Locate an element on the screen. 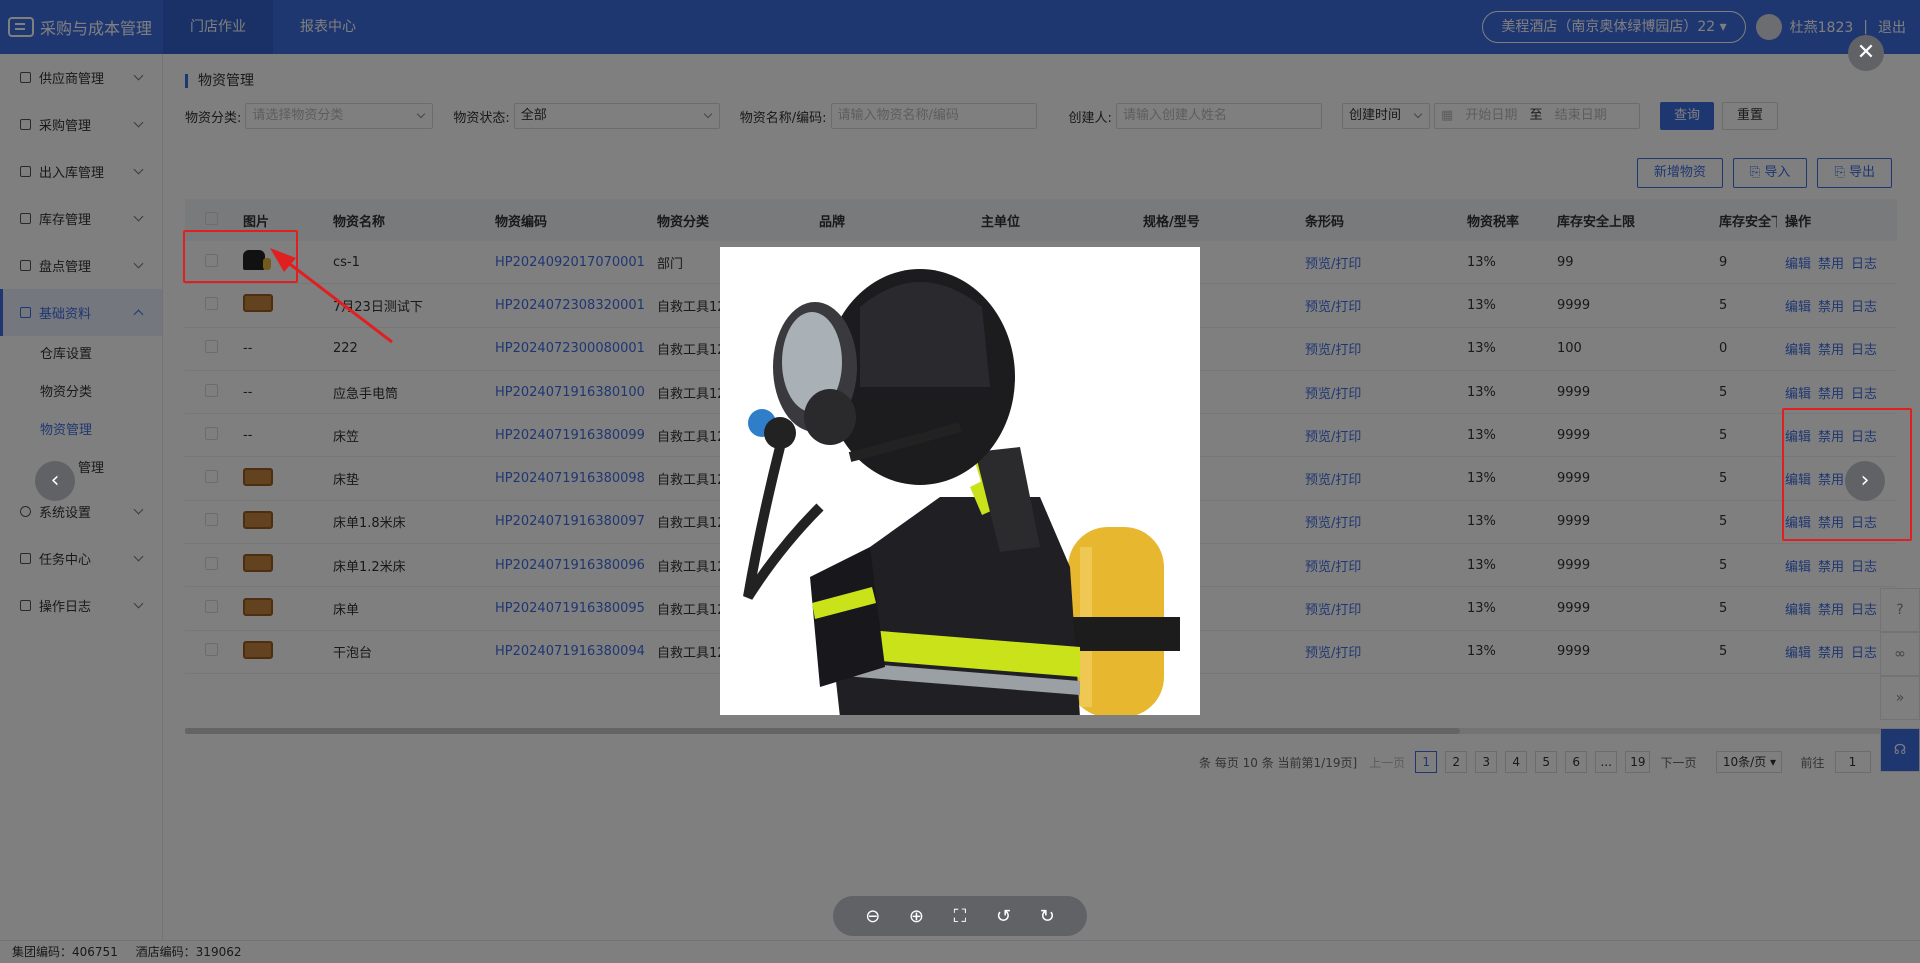 Image resolution: width=1920 pixels, height=963 pixels. annotation-arrow-line is located at coordinates (337, 300).